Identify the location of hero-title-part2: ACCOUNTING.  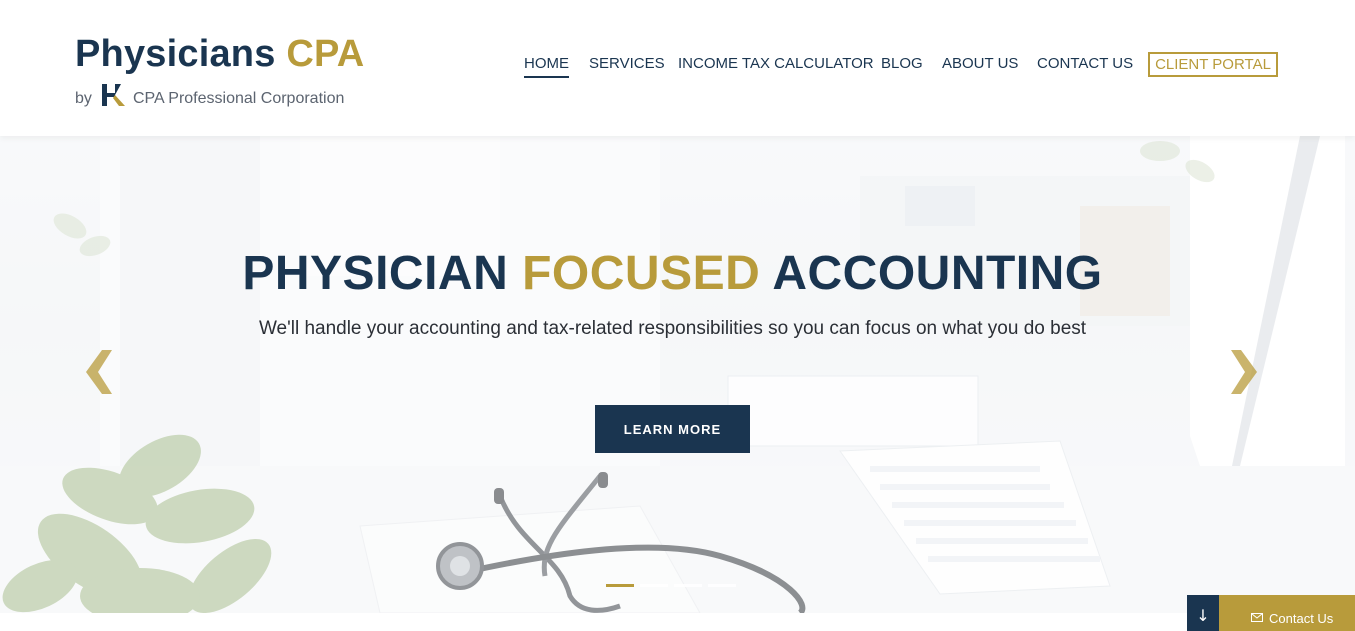
(937, 273).